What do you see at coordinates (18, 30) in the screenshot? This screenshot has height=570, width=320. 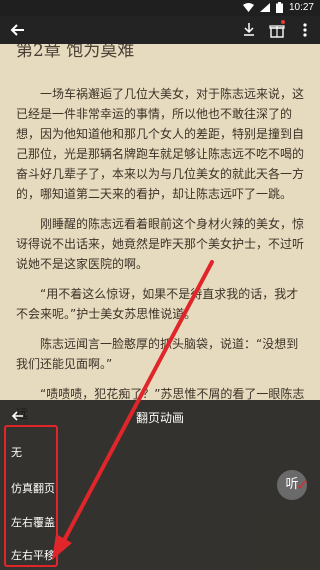 I see `back-arrow-icon` at bounding box center [18, 30].